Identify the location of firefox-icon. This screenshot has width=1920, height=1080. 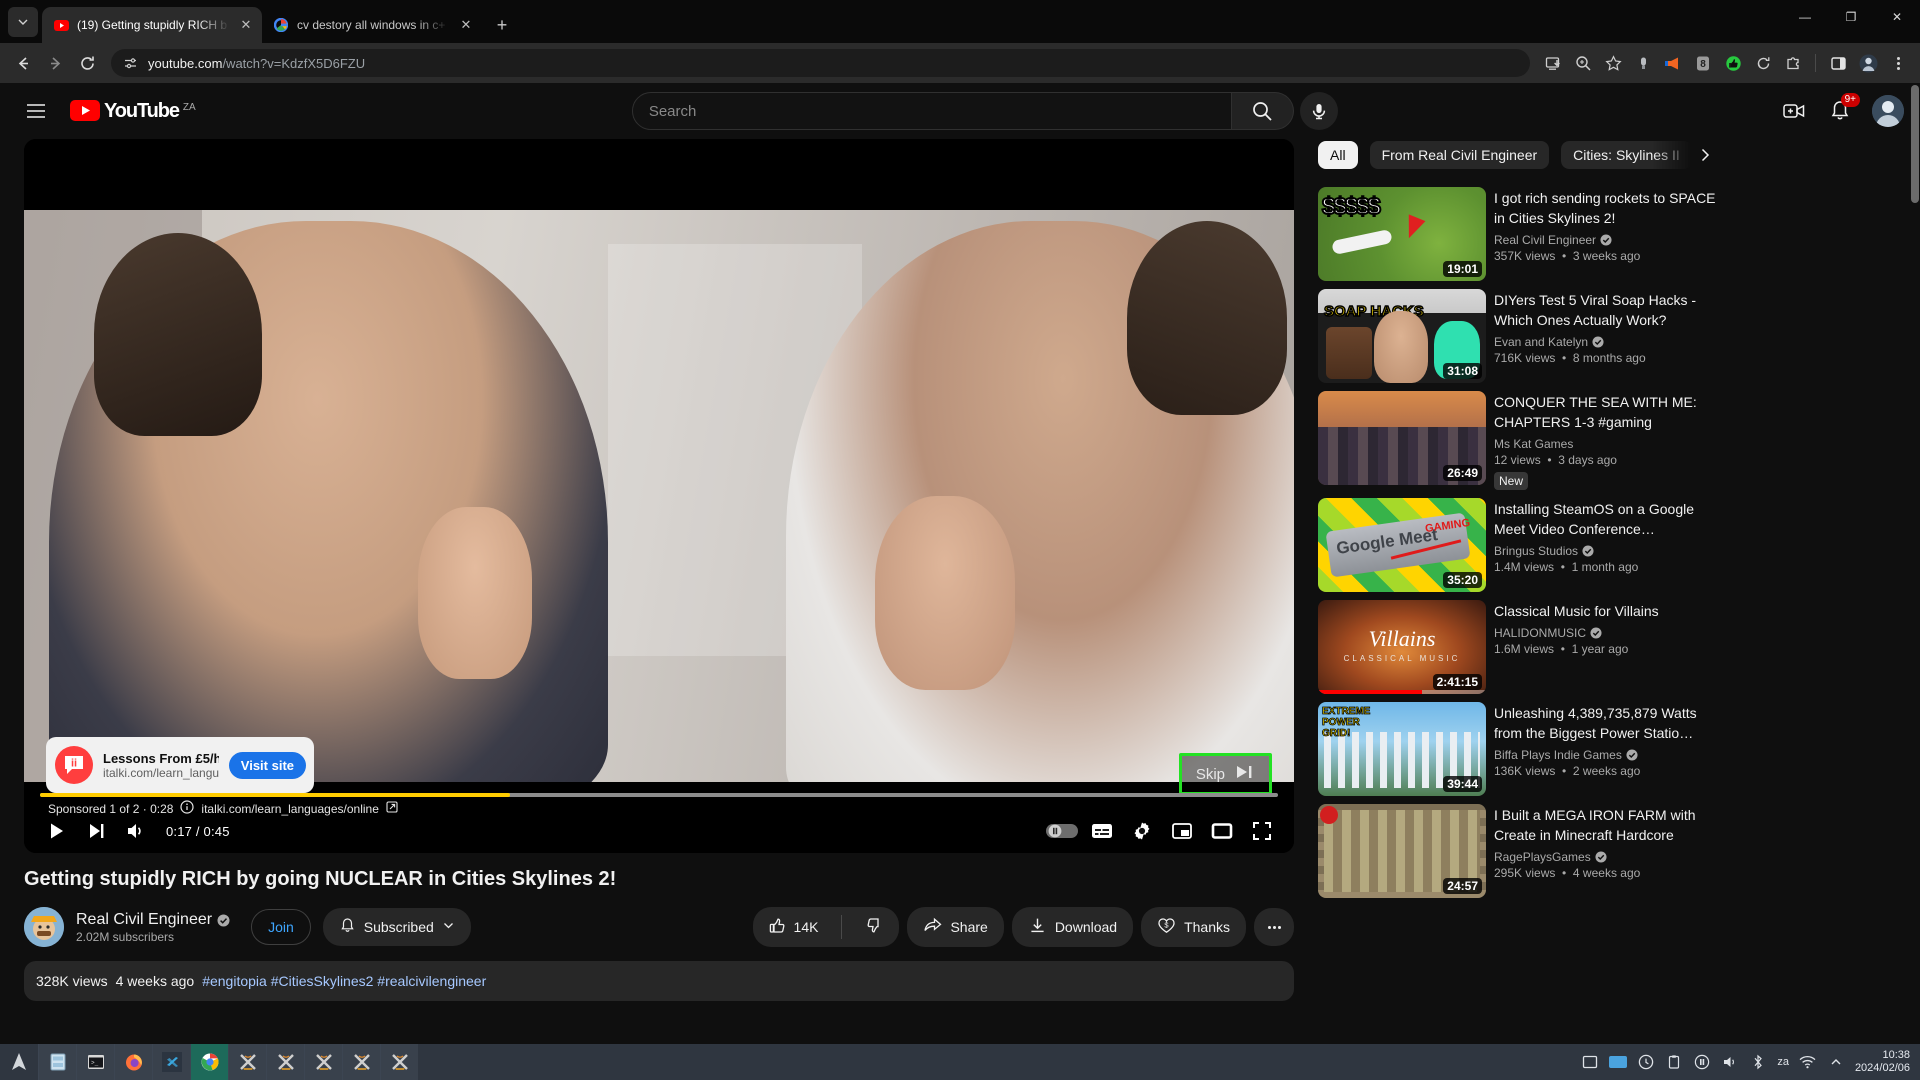
(133, 1062).